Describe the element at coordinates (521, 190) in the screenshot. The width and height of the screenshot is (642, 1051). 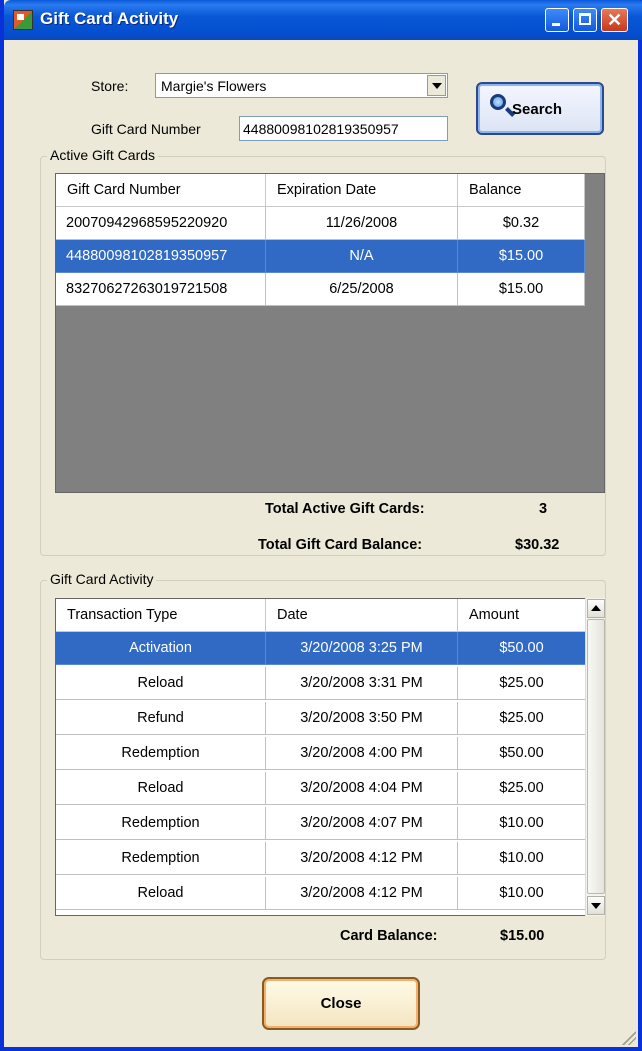
I see `column-header-balance: Balance` at that location.